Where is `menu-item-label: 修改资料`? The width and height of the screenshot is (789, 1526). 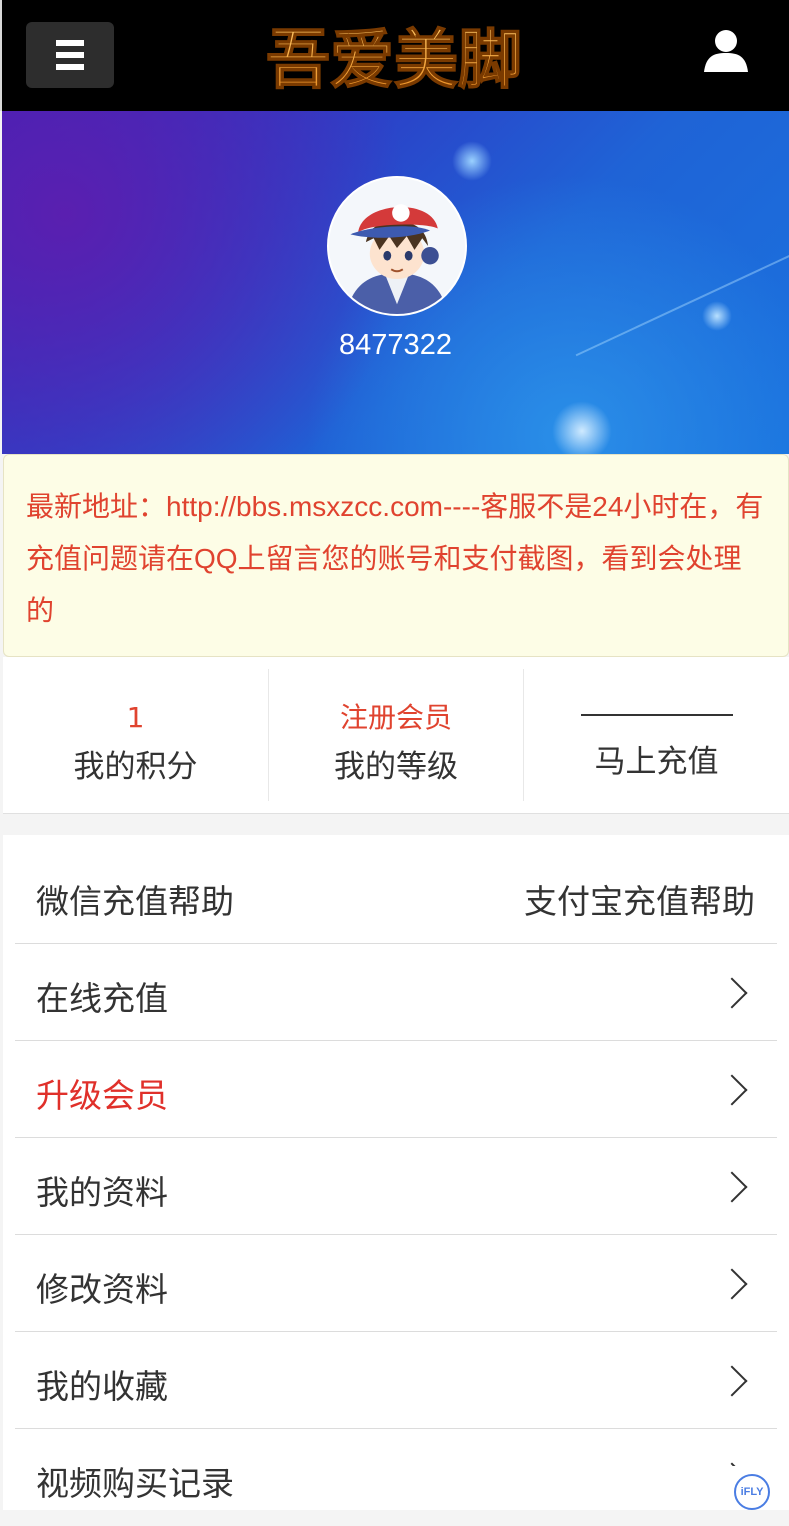
menu-item-label: 修改资料 is located at coordinates (102, 1289).